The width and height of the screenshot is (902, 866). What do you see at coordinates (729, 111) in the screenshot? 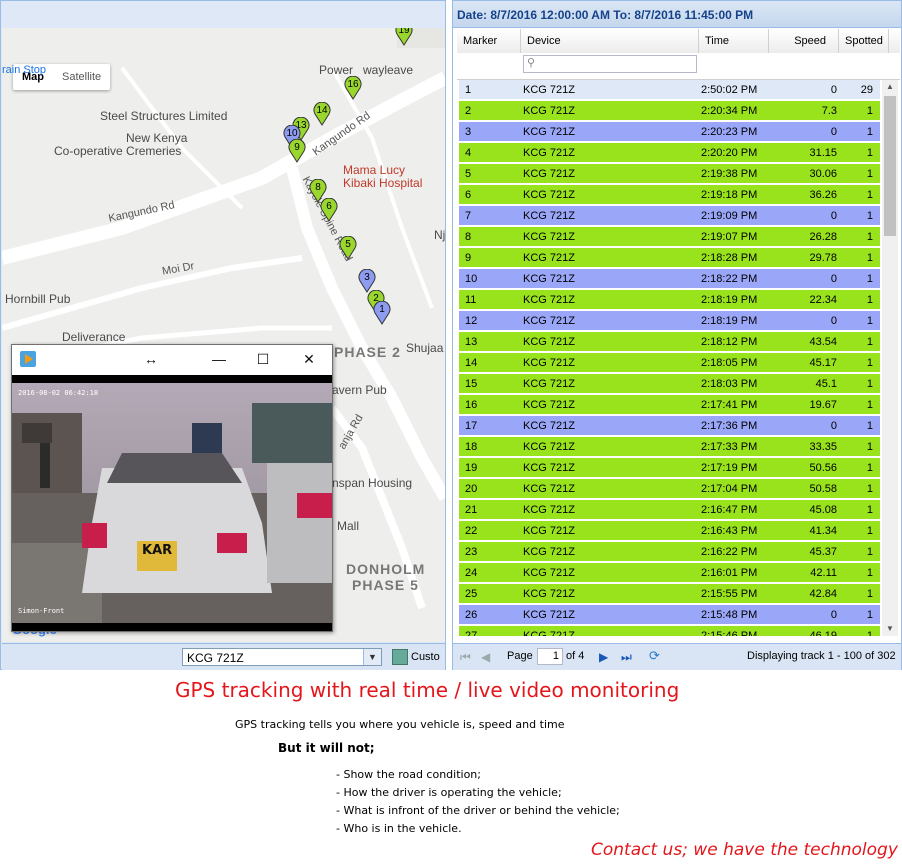
I see `time-cell: 2:20:34 PM` at bounding box center [729, 111].